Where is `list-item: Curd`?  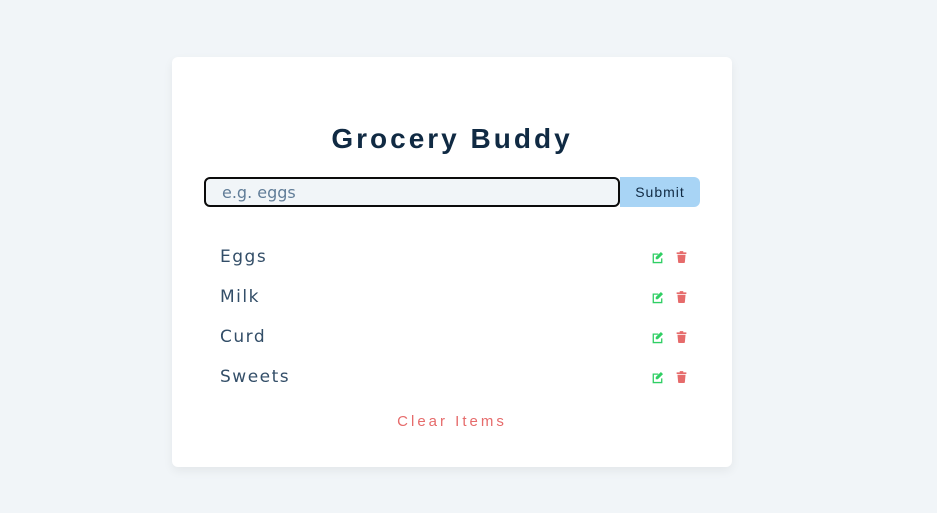
list-item: Curd is located at coordinates (455, 337).